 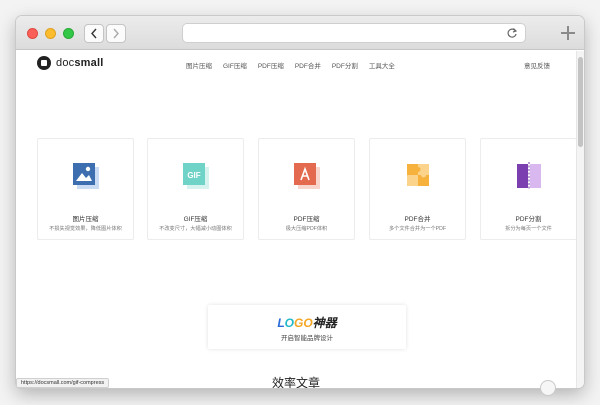 What do you see at coordinates (235, 65) in the screenshot?
I see `nav-item-gif-compress: GIF压缩` at bounding box center [235, 65].